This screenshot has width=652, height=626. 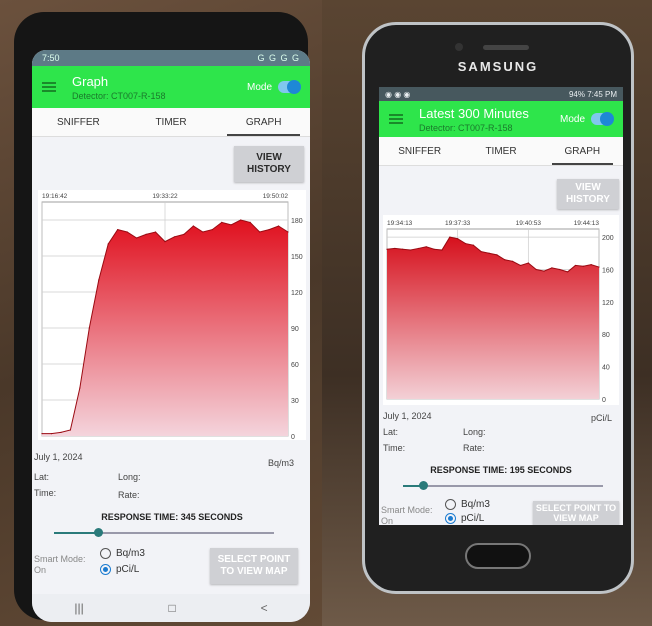 What do you see at coordinates (506, 47) in the screenshot?
I see `earpiece` at bounding box center [506, 47].